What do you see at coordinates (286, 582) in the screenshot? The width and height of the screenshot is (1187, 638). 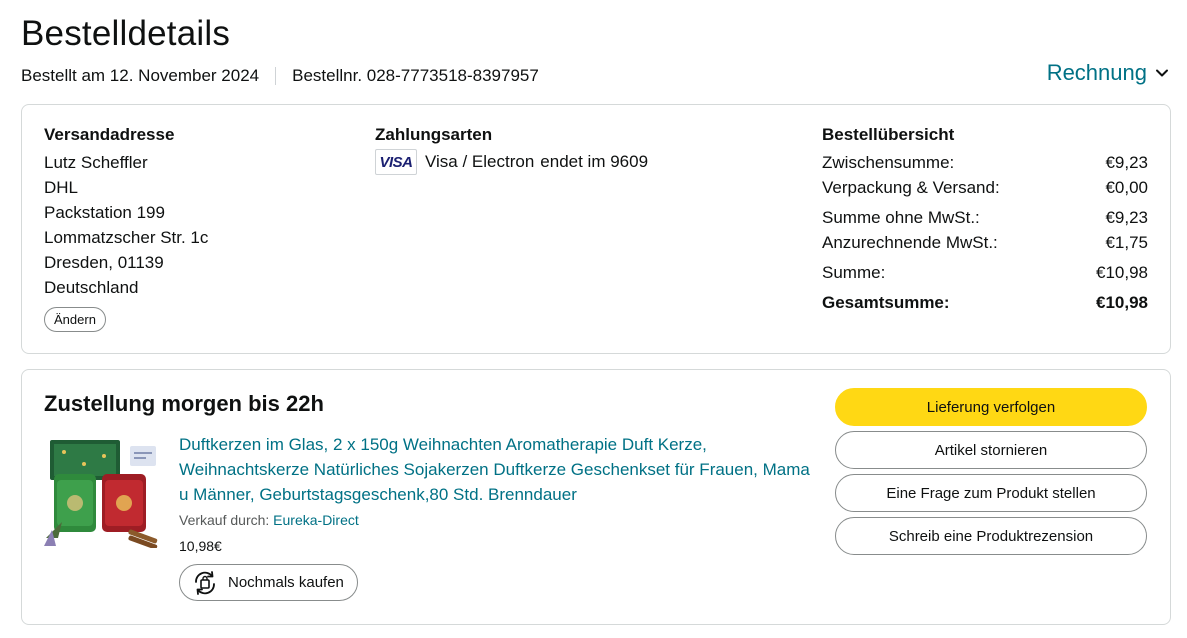 I see `buy-again-label: Nochmals kaufen` at bounding box center [286, 582].